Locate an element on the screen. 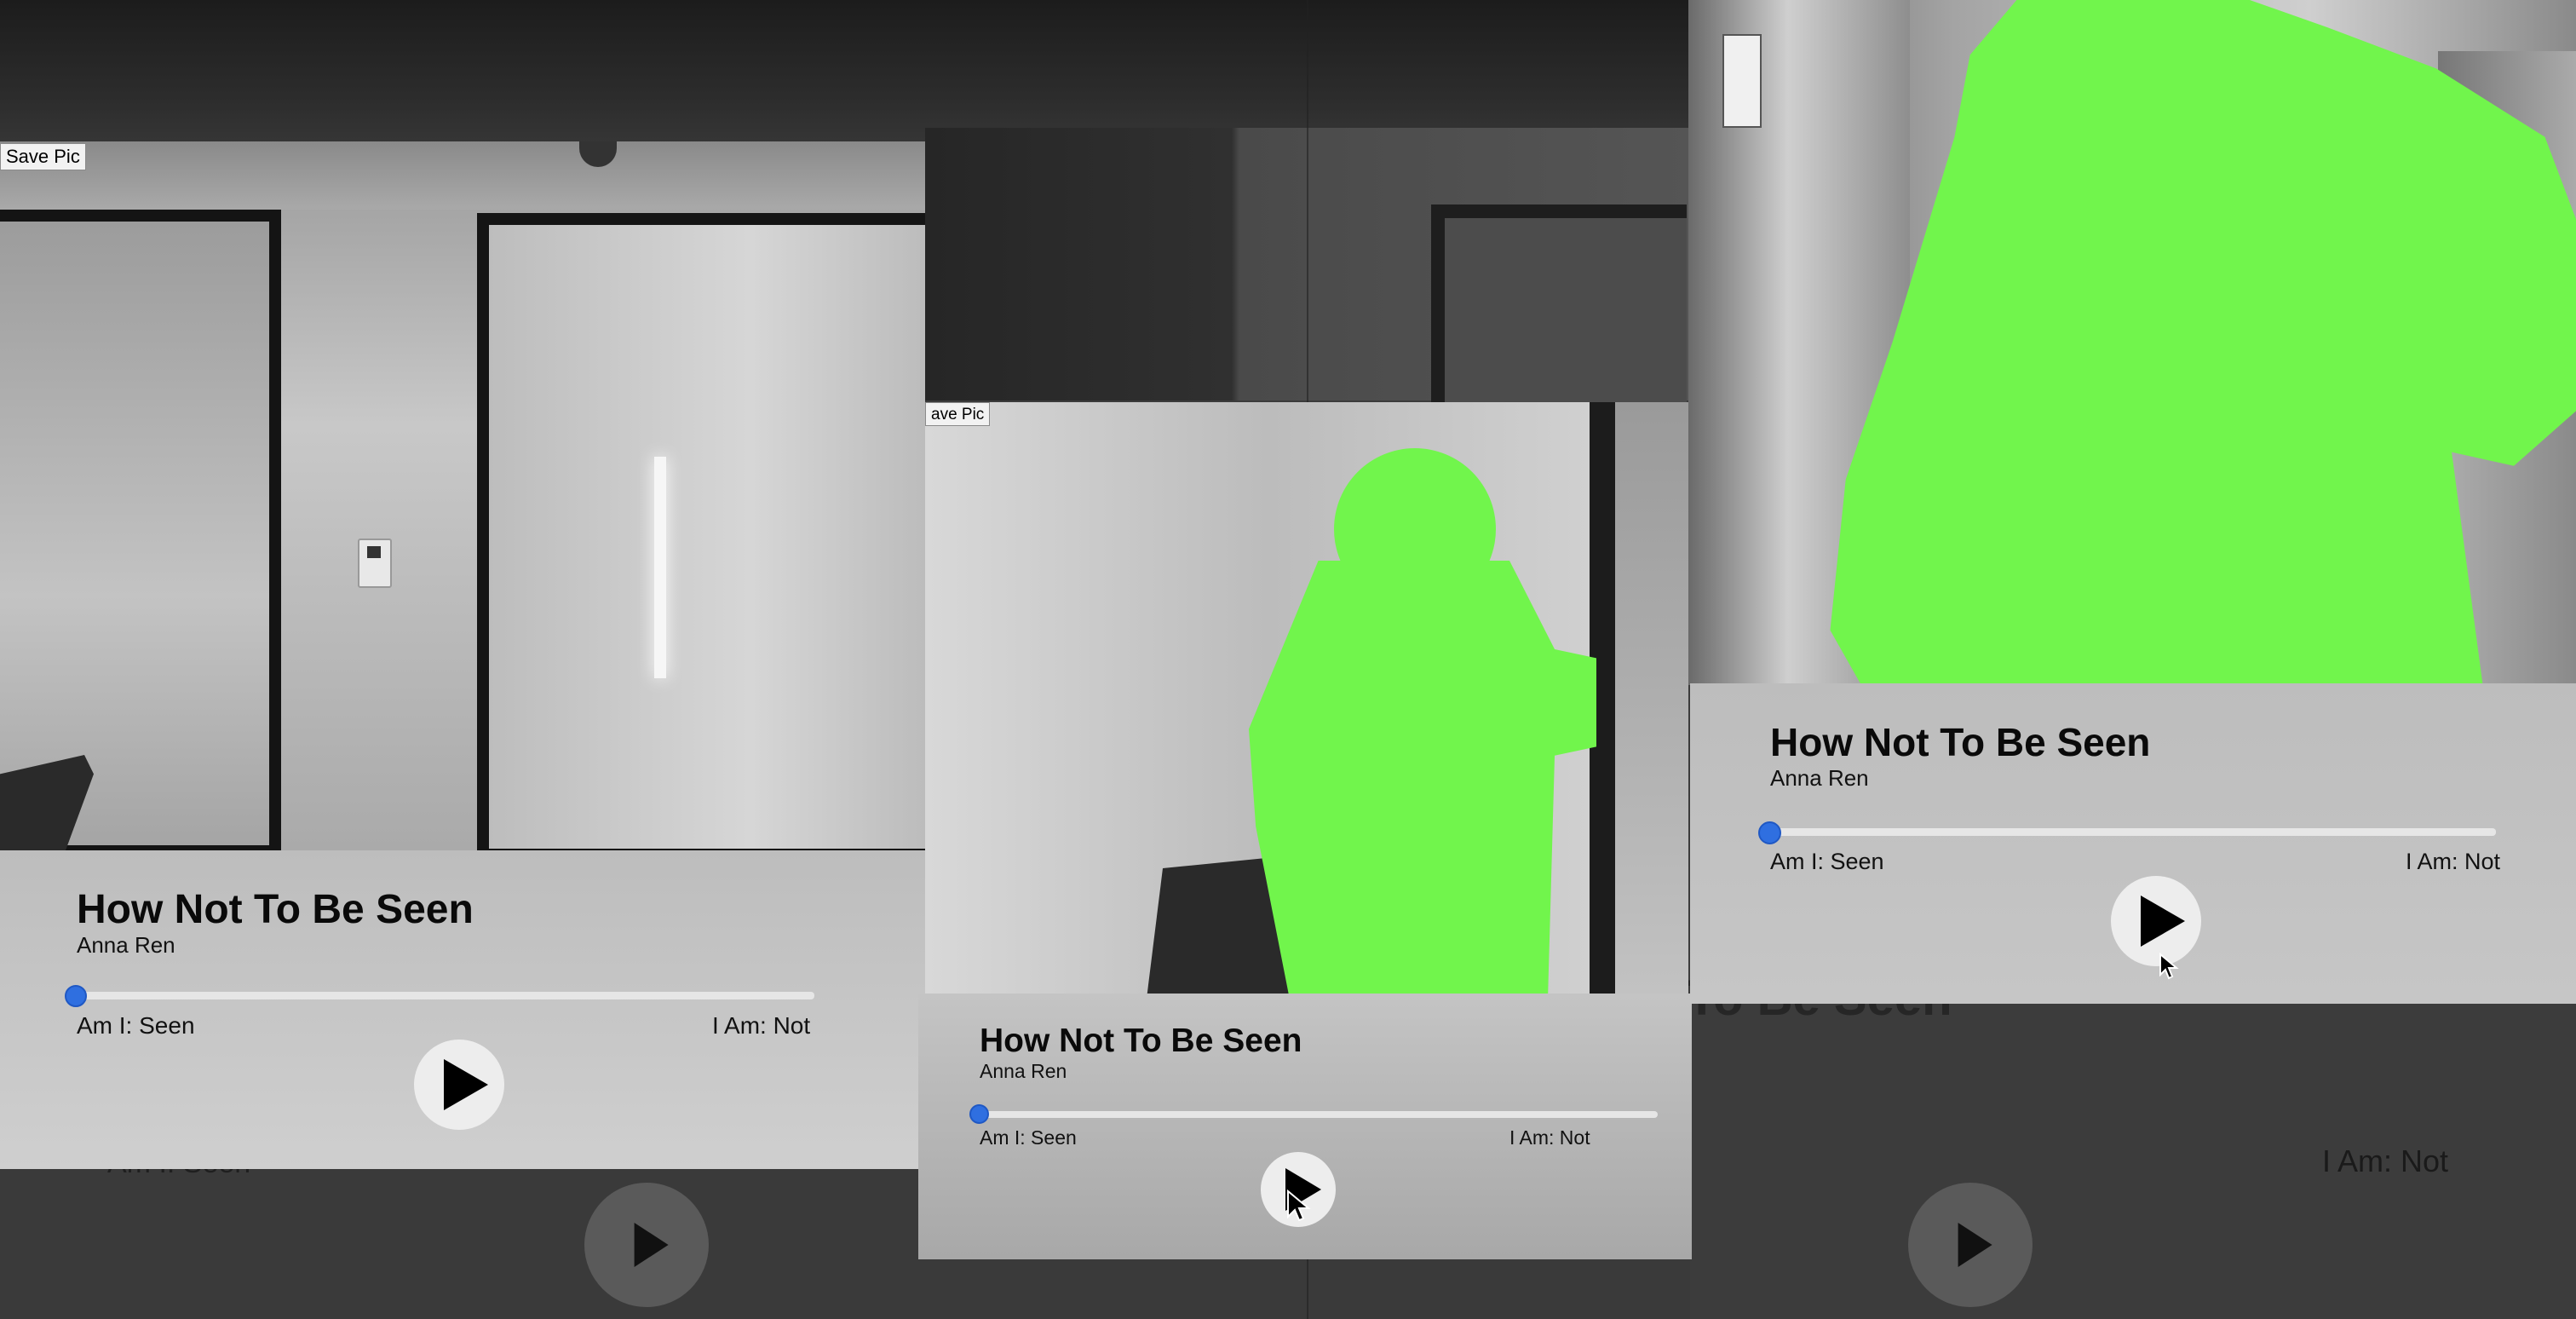 The image size is (2576, 1319). machine-display is located at coordinates (1742, 81).